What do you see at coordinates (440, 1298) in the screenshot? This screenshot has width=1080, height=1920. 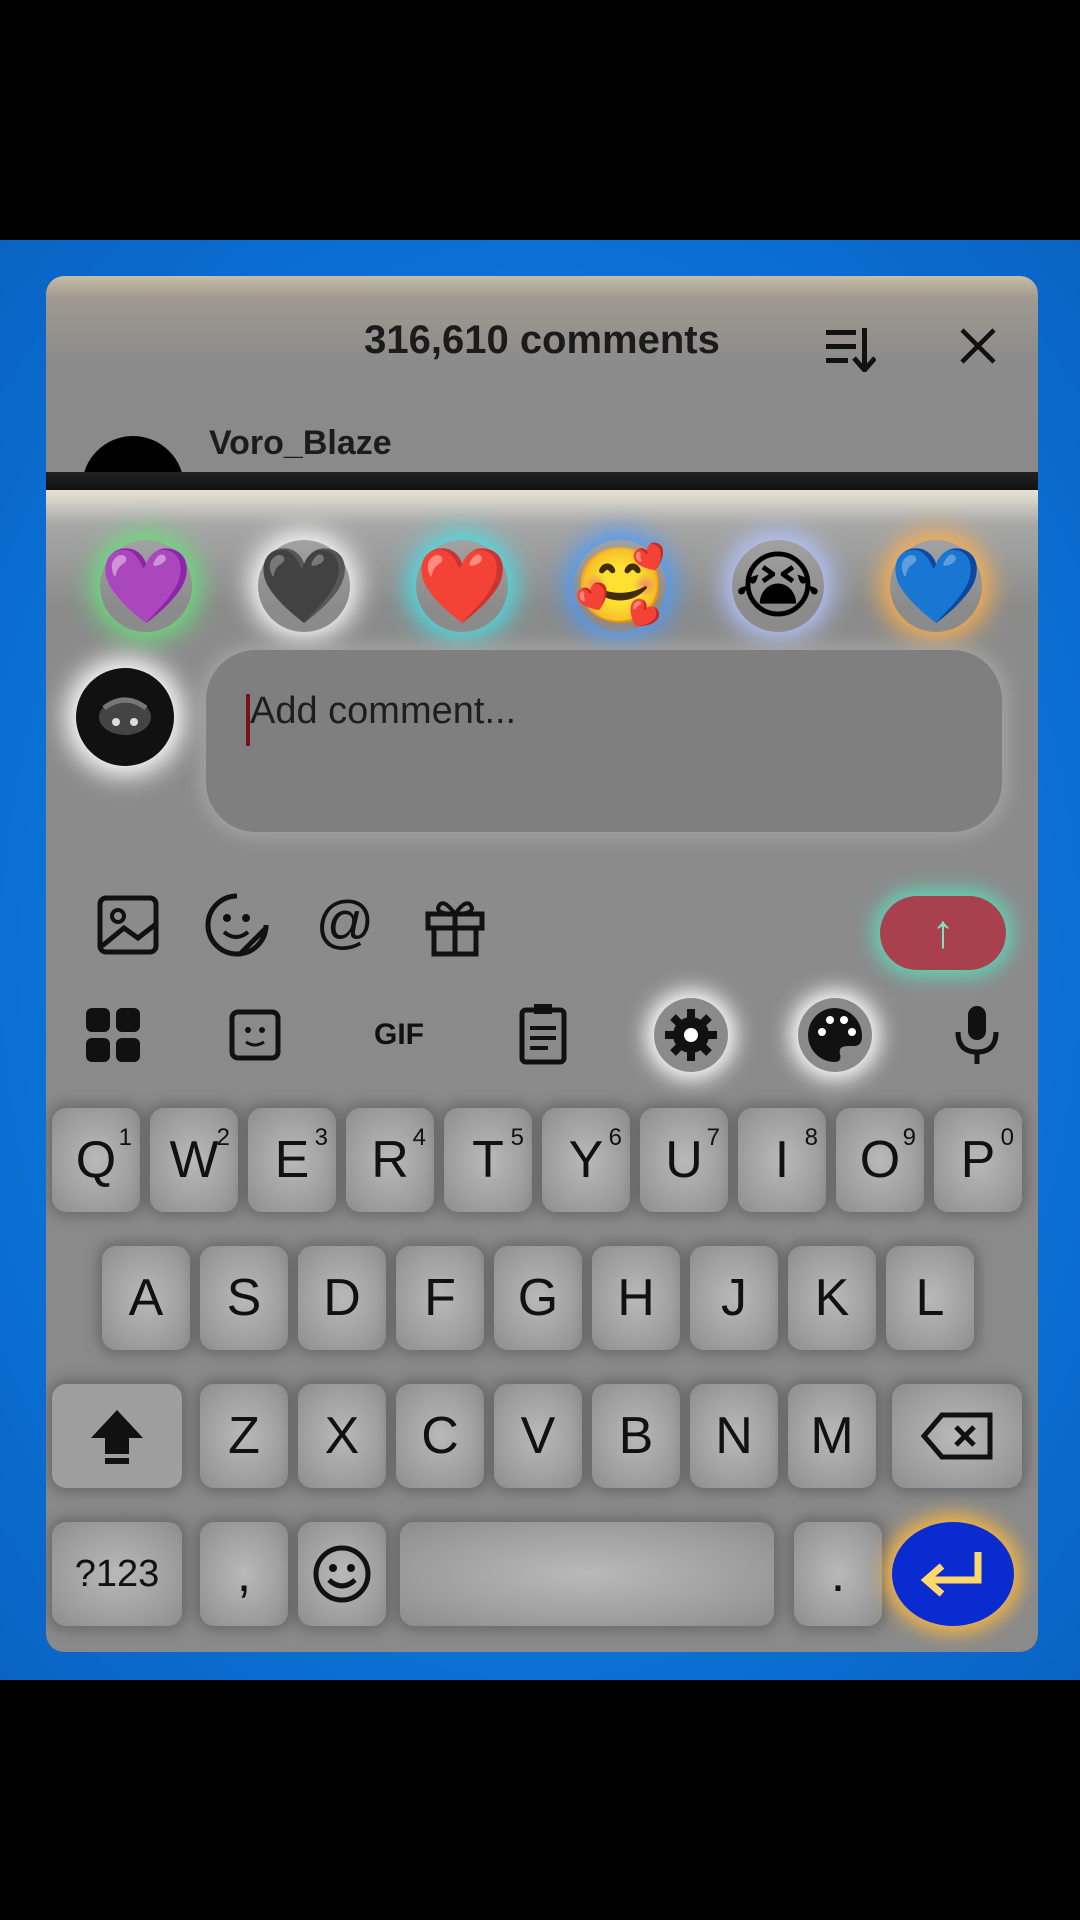 I see `key-f: F` at bounding box center [440, 1298].